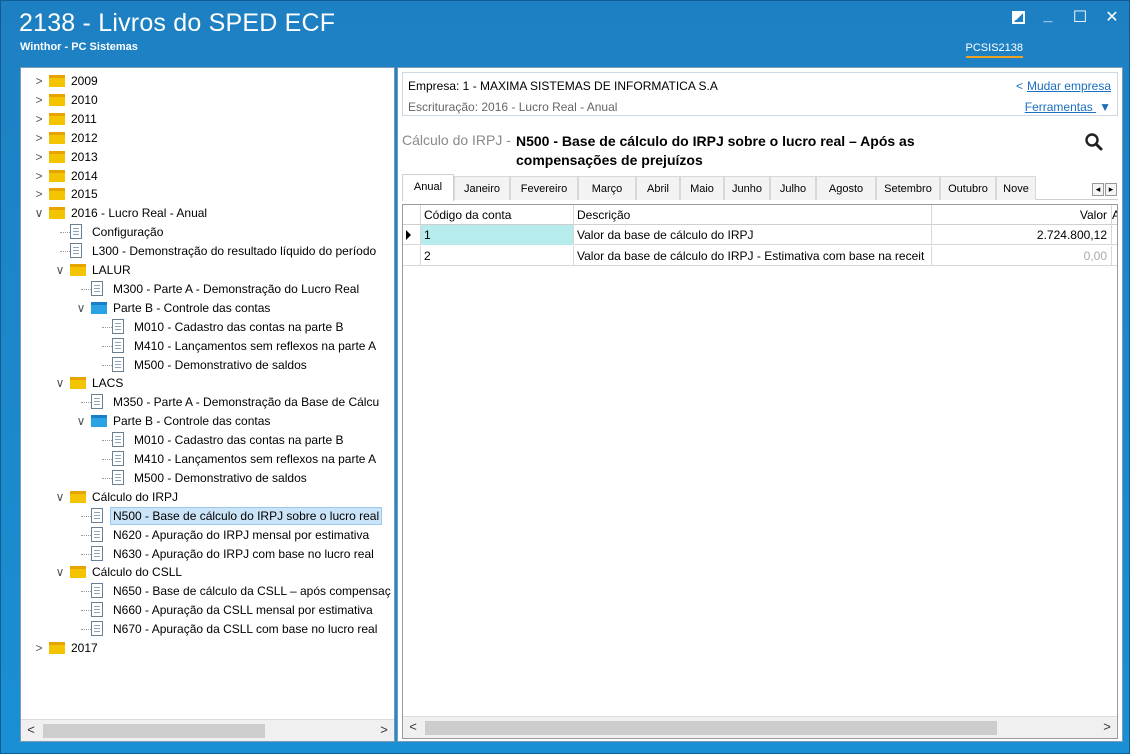 This screenshot has height=754, width=1130. What do you see at coordinates (207, 497) in the screenshot?
I see `tree-item: ∨ Cálculo do IRPJ` at bounding box center [207, 497].